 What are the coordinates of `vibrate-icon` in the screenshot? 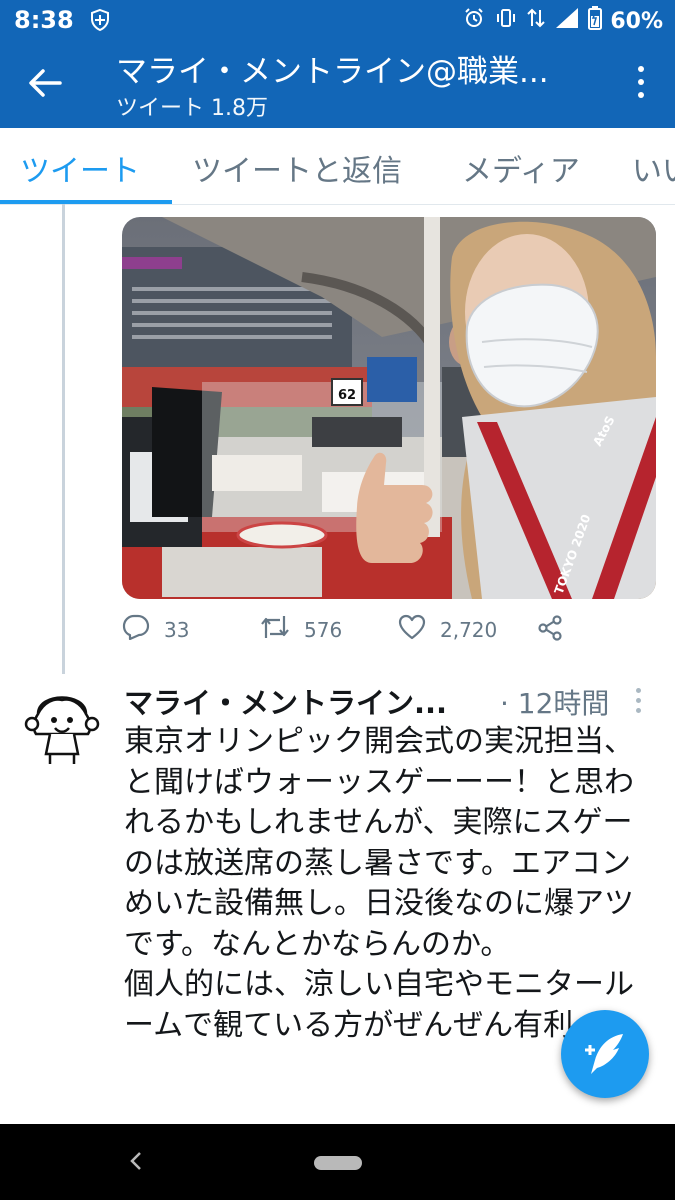 It's located at (506, 21).